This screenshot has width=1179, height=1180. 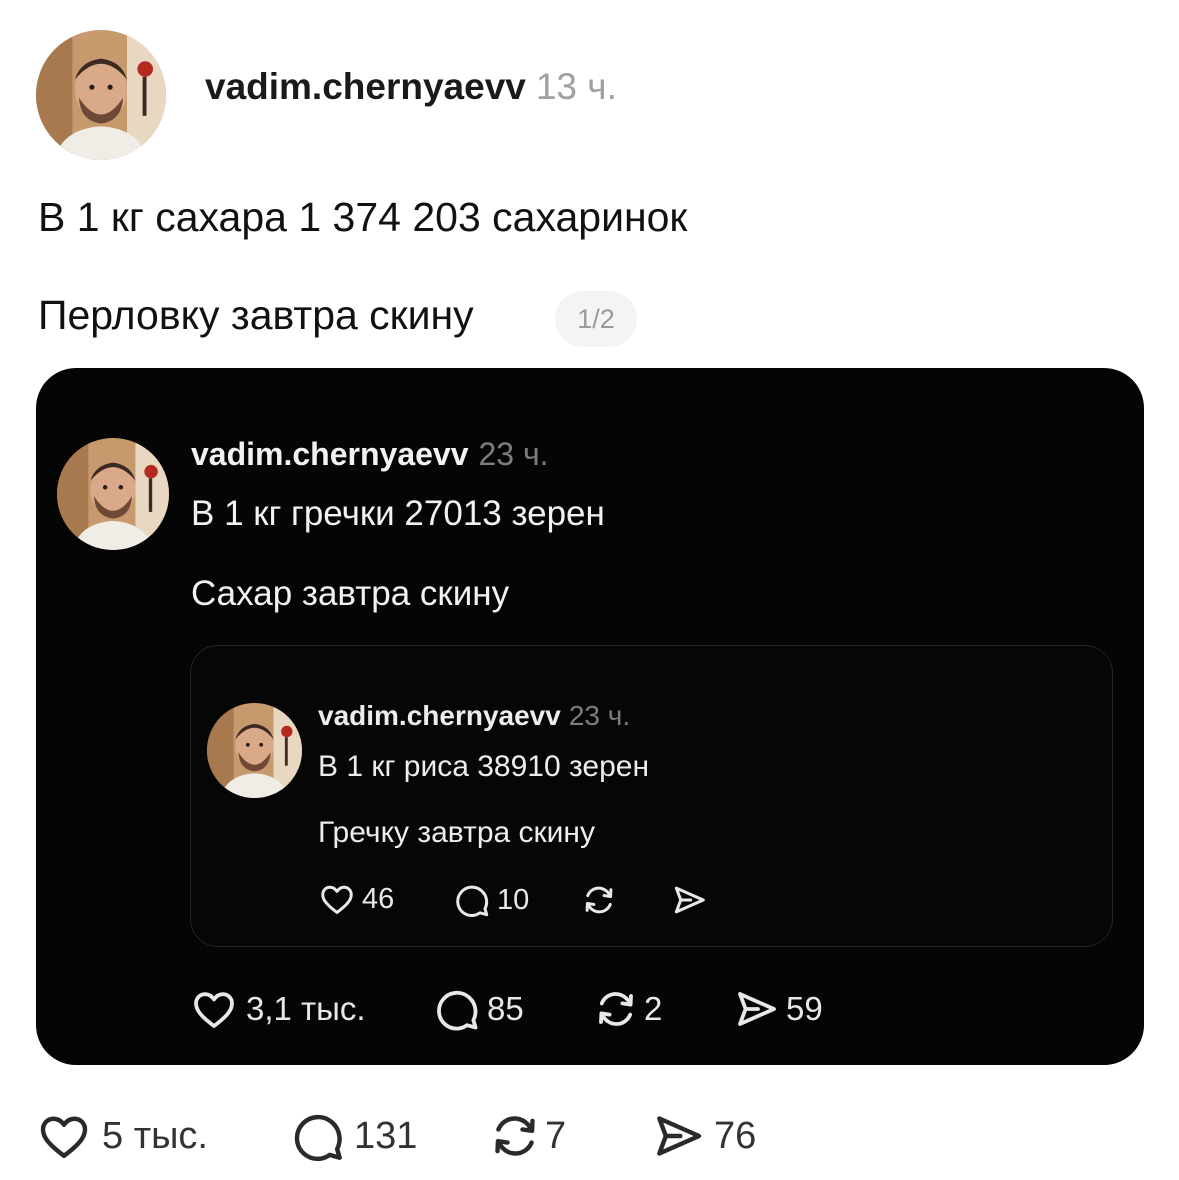 I want to click on repost-button, so click(x=599, y=900).